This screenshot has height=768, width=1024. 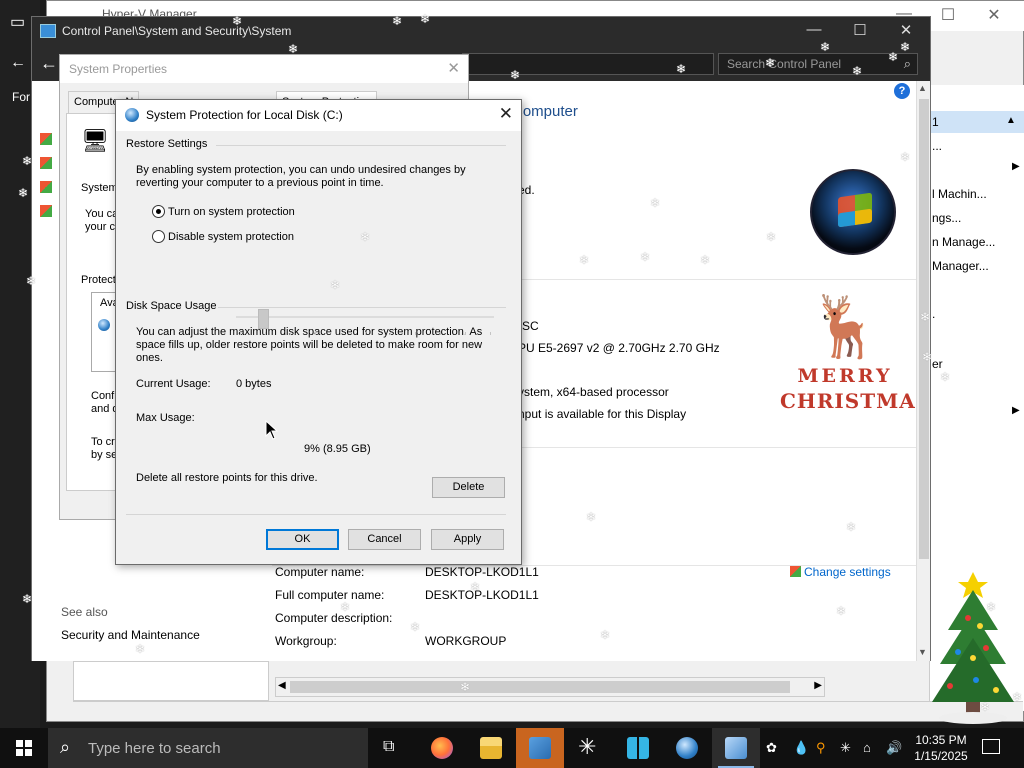 I want to click on windows-start-icon, so click(x=24, y=748).